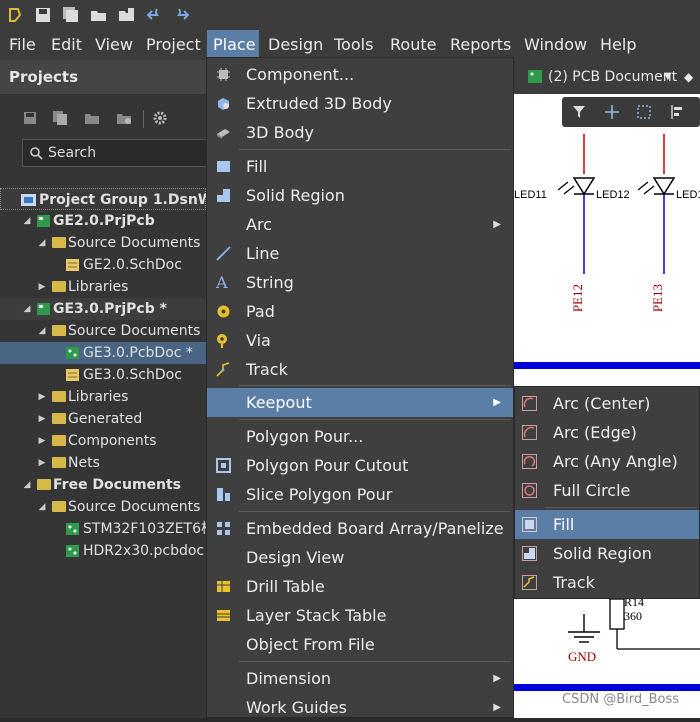 This screenshot has height=722, width=700. Describe the element at coordinates (295, 45) in the screenshot. I see `menu-design: Design` at that location.